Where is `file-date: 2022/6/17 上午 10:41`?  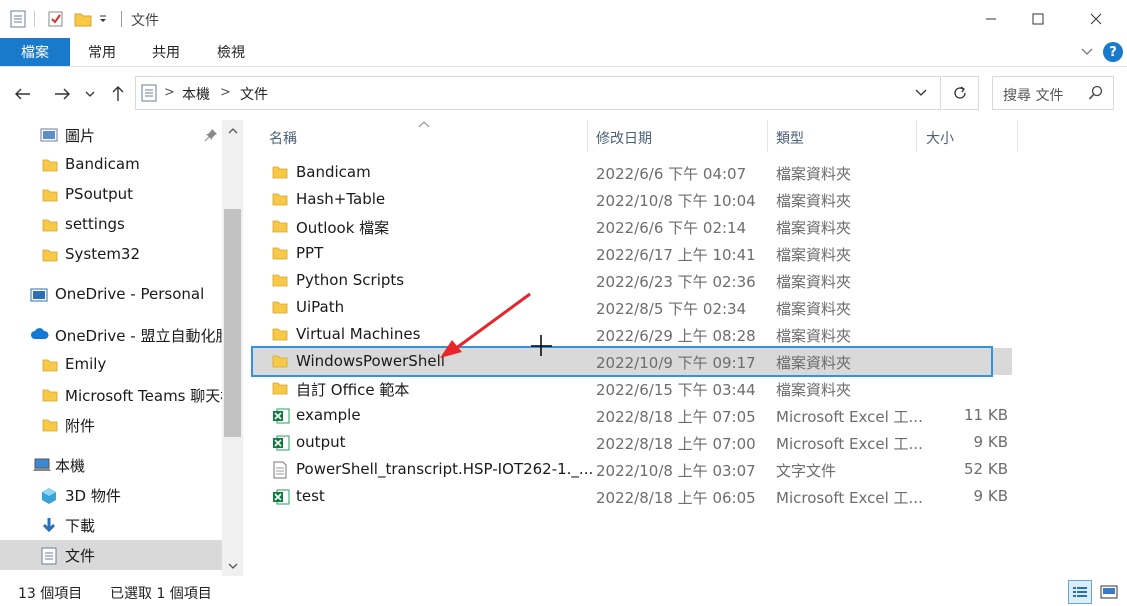
file-date: 2022/6/17 上午 10:41 is located at coordinates (676, 255).